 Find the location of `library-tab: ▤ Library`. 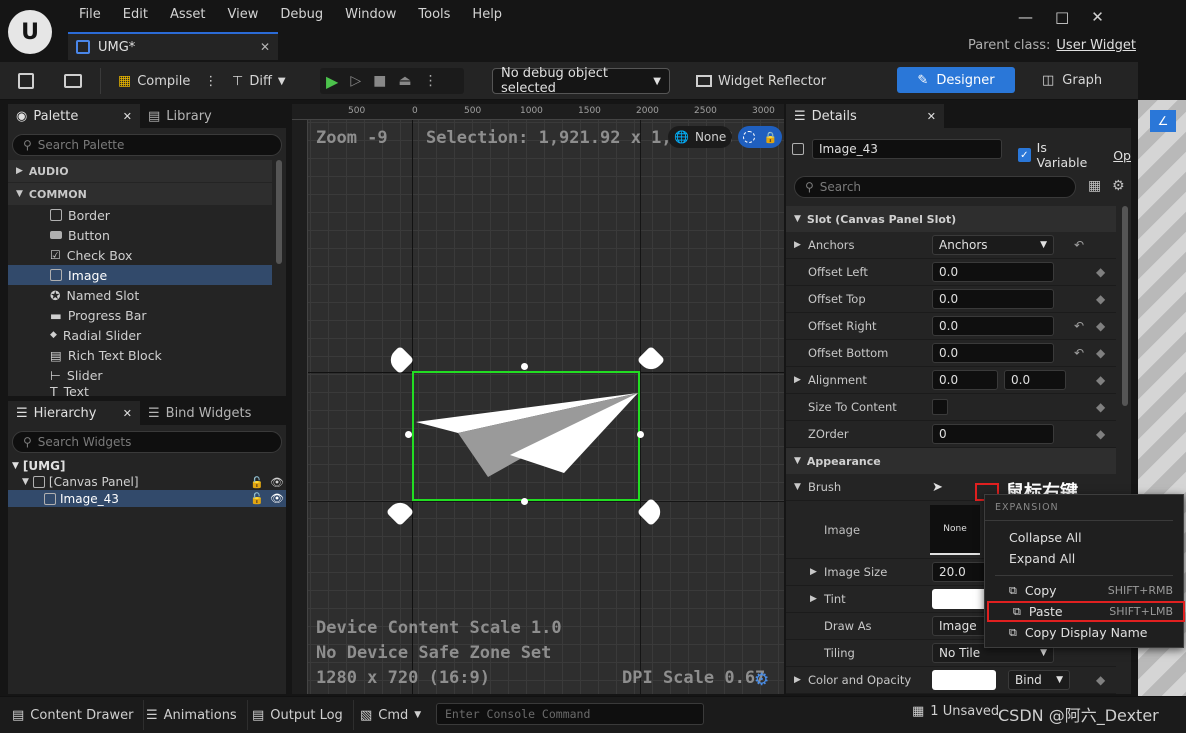

library-tab: ▤ Library is located at coordinates (213, 116).